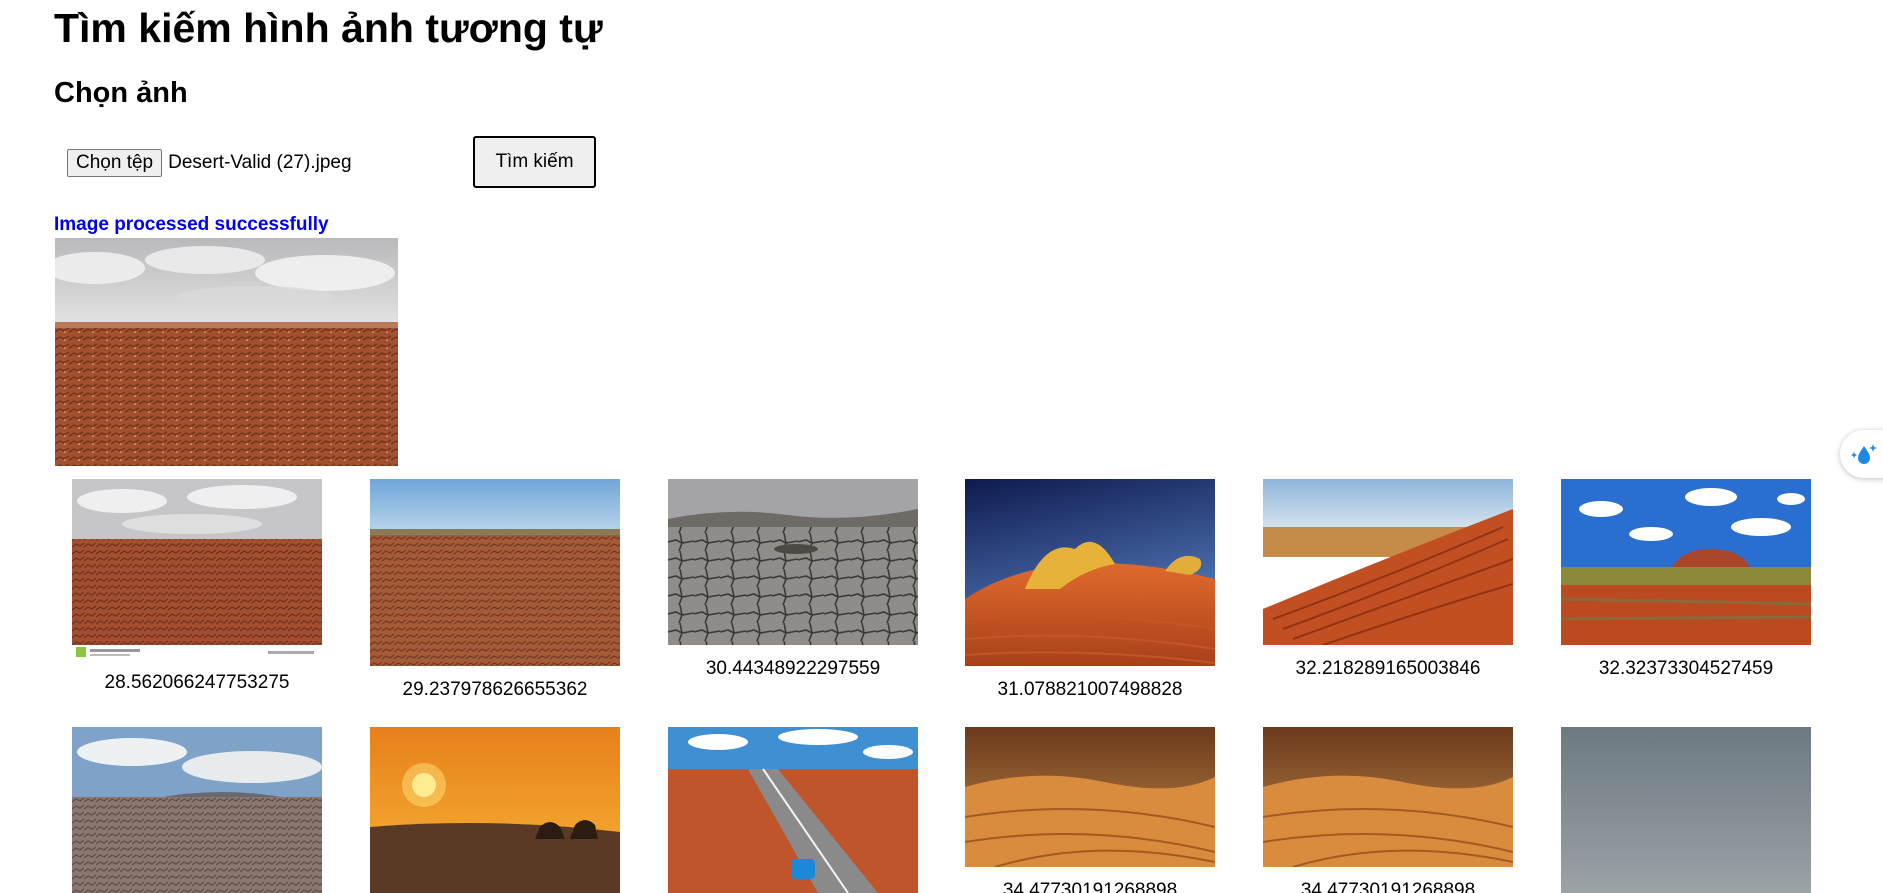 This screenshot has height=893, width=1883. Describe the element at coordinates (191, 224) in the screenshot. I see `status-message: Image processed successfully` at that location.